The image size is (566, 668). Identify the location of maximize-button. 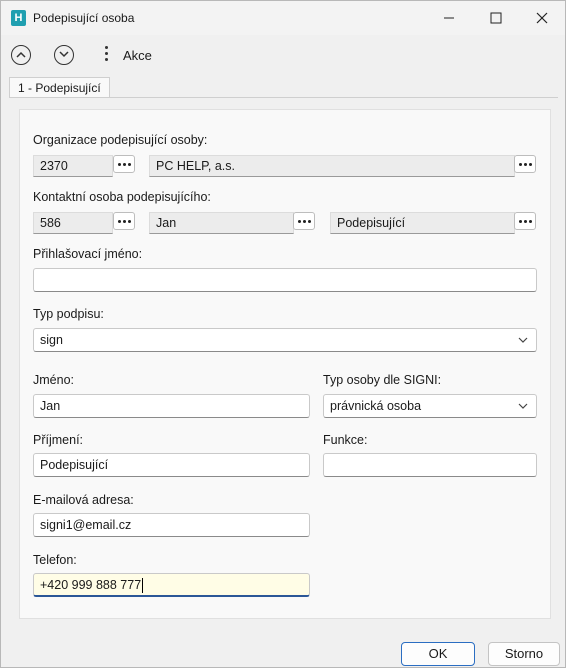
(496, 18).